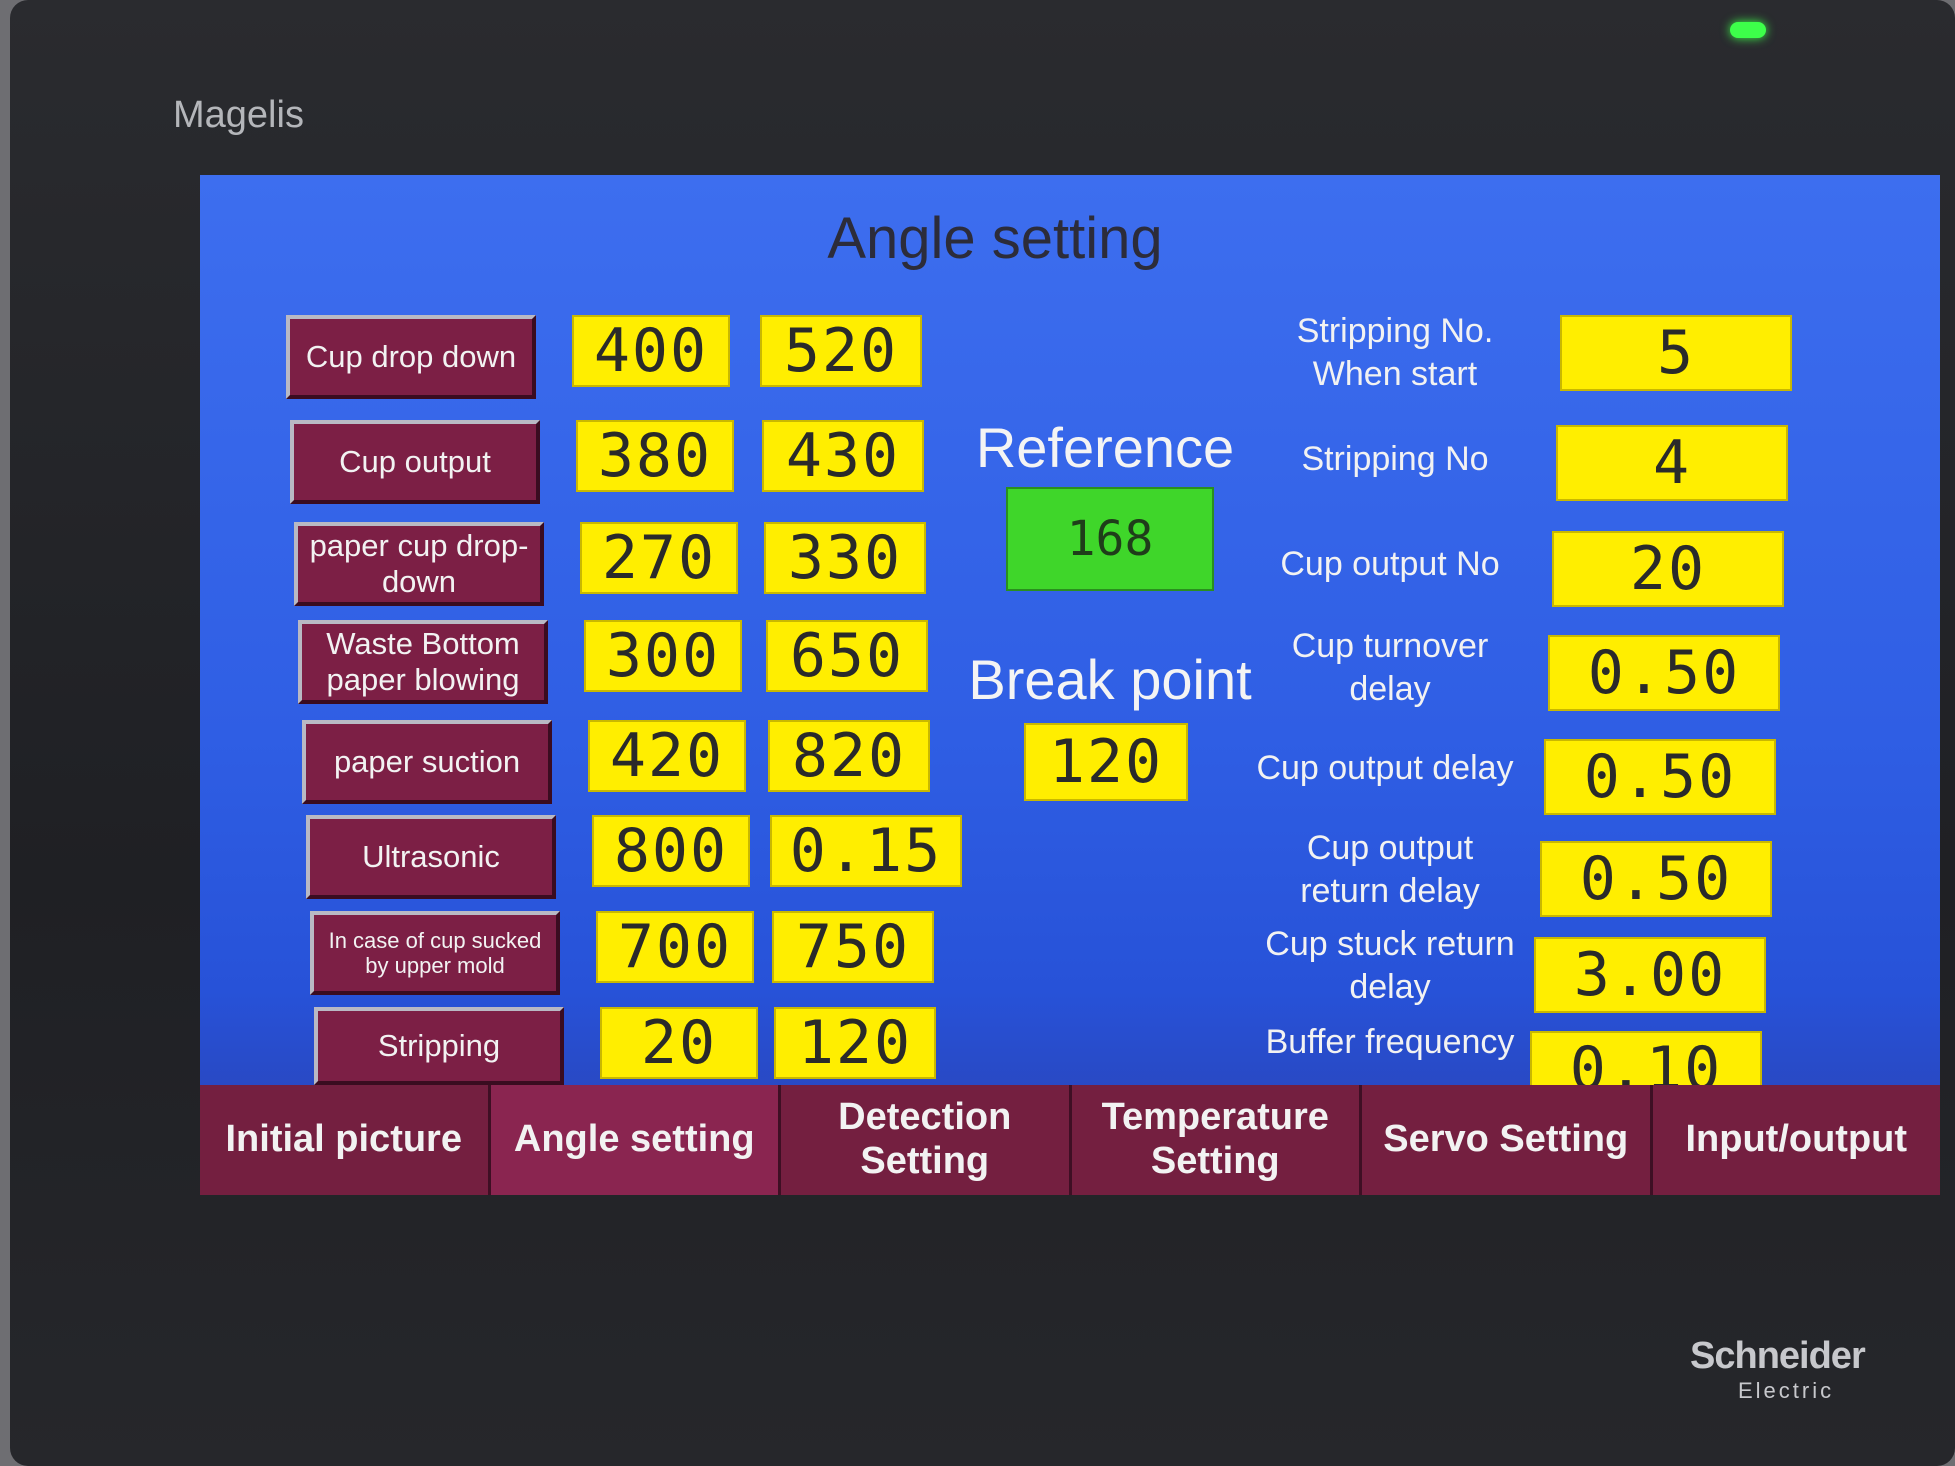 The image size is (1955, 1466). What do you see at coordinates (1660, 777) in the screenshot?
I see `param-cup-output-delay-input: 0.50` at bounding box center [1660, 777].